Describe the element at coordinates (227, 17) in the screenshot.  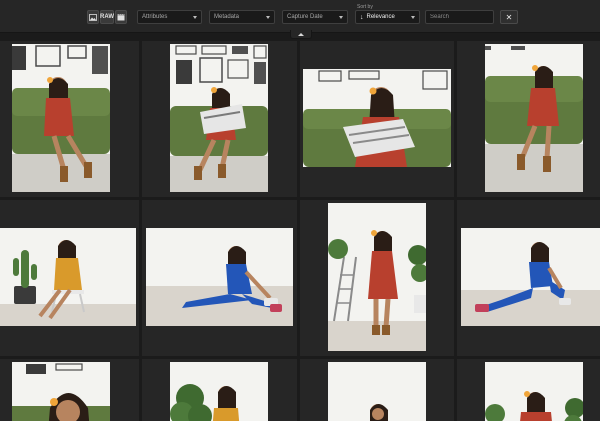
I see `metadata-label: Metadata` at that location.